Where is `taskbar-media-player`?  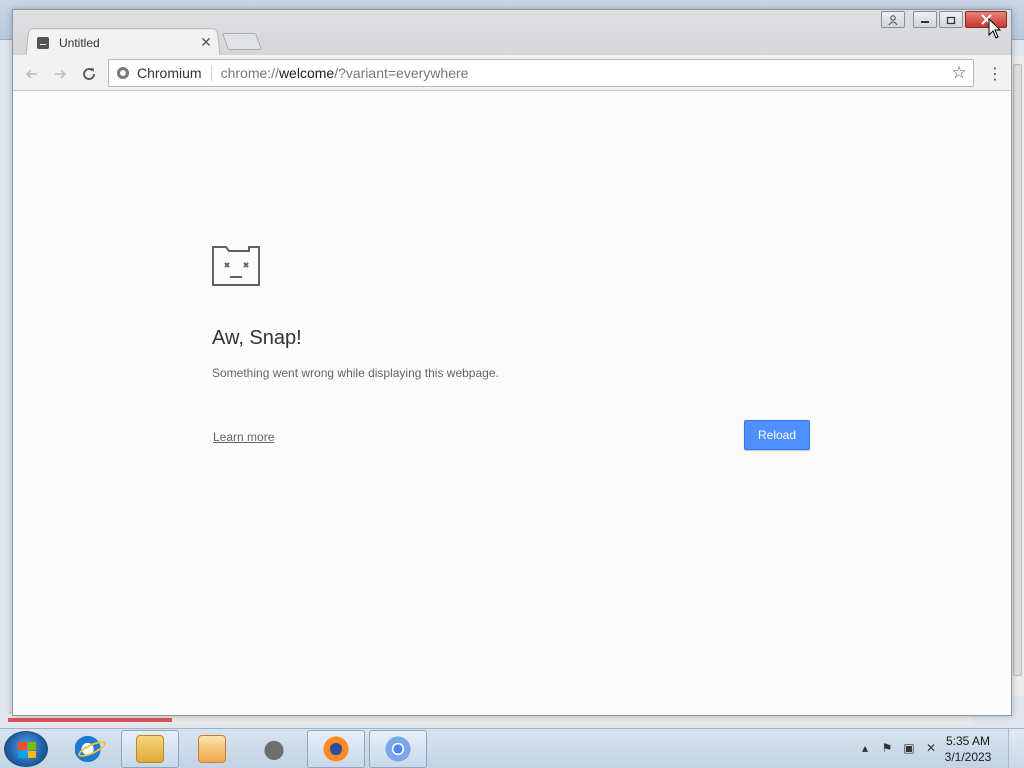
taskbar-media-player is located at coordinates (212, 749).